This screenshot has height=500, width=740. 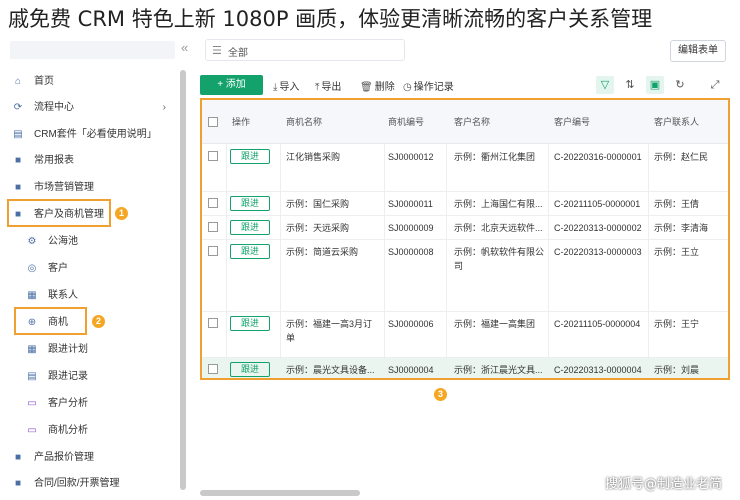 What do you see at coordinates (331, 87) in the screenshot?
I see `export-label: 导出` at bounding box center [331, 87].